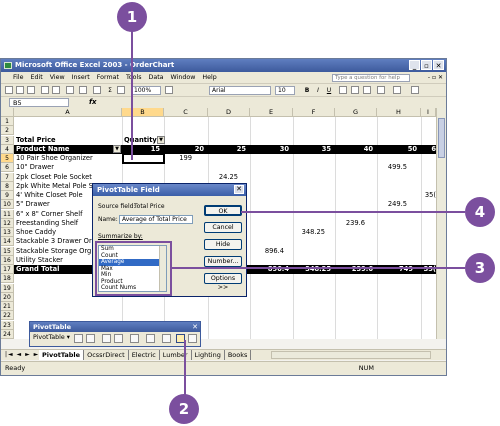 This screenshot has height=426, width=500. Describe the element at coordinates (56, 90) in the screenshot. I see `spelling-icon` at that location.